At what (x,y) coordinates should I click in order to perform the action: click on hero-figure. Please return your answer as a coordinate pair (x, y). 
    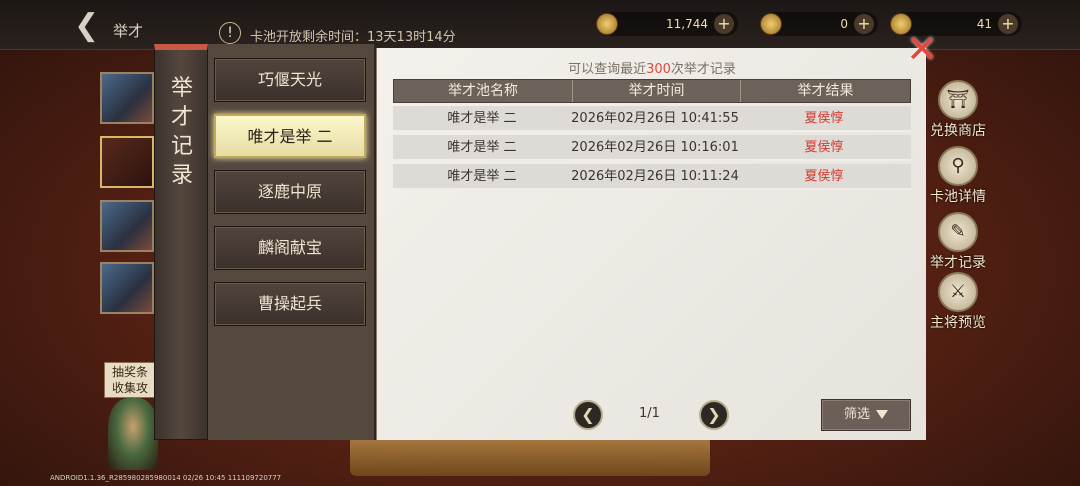
    Looking at the image, I should click on (133, 434).